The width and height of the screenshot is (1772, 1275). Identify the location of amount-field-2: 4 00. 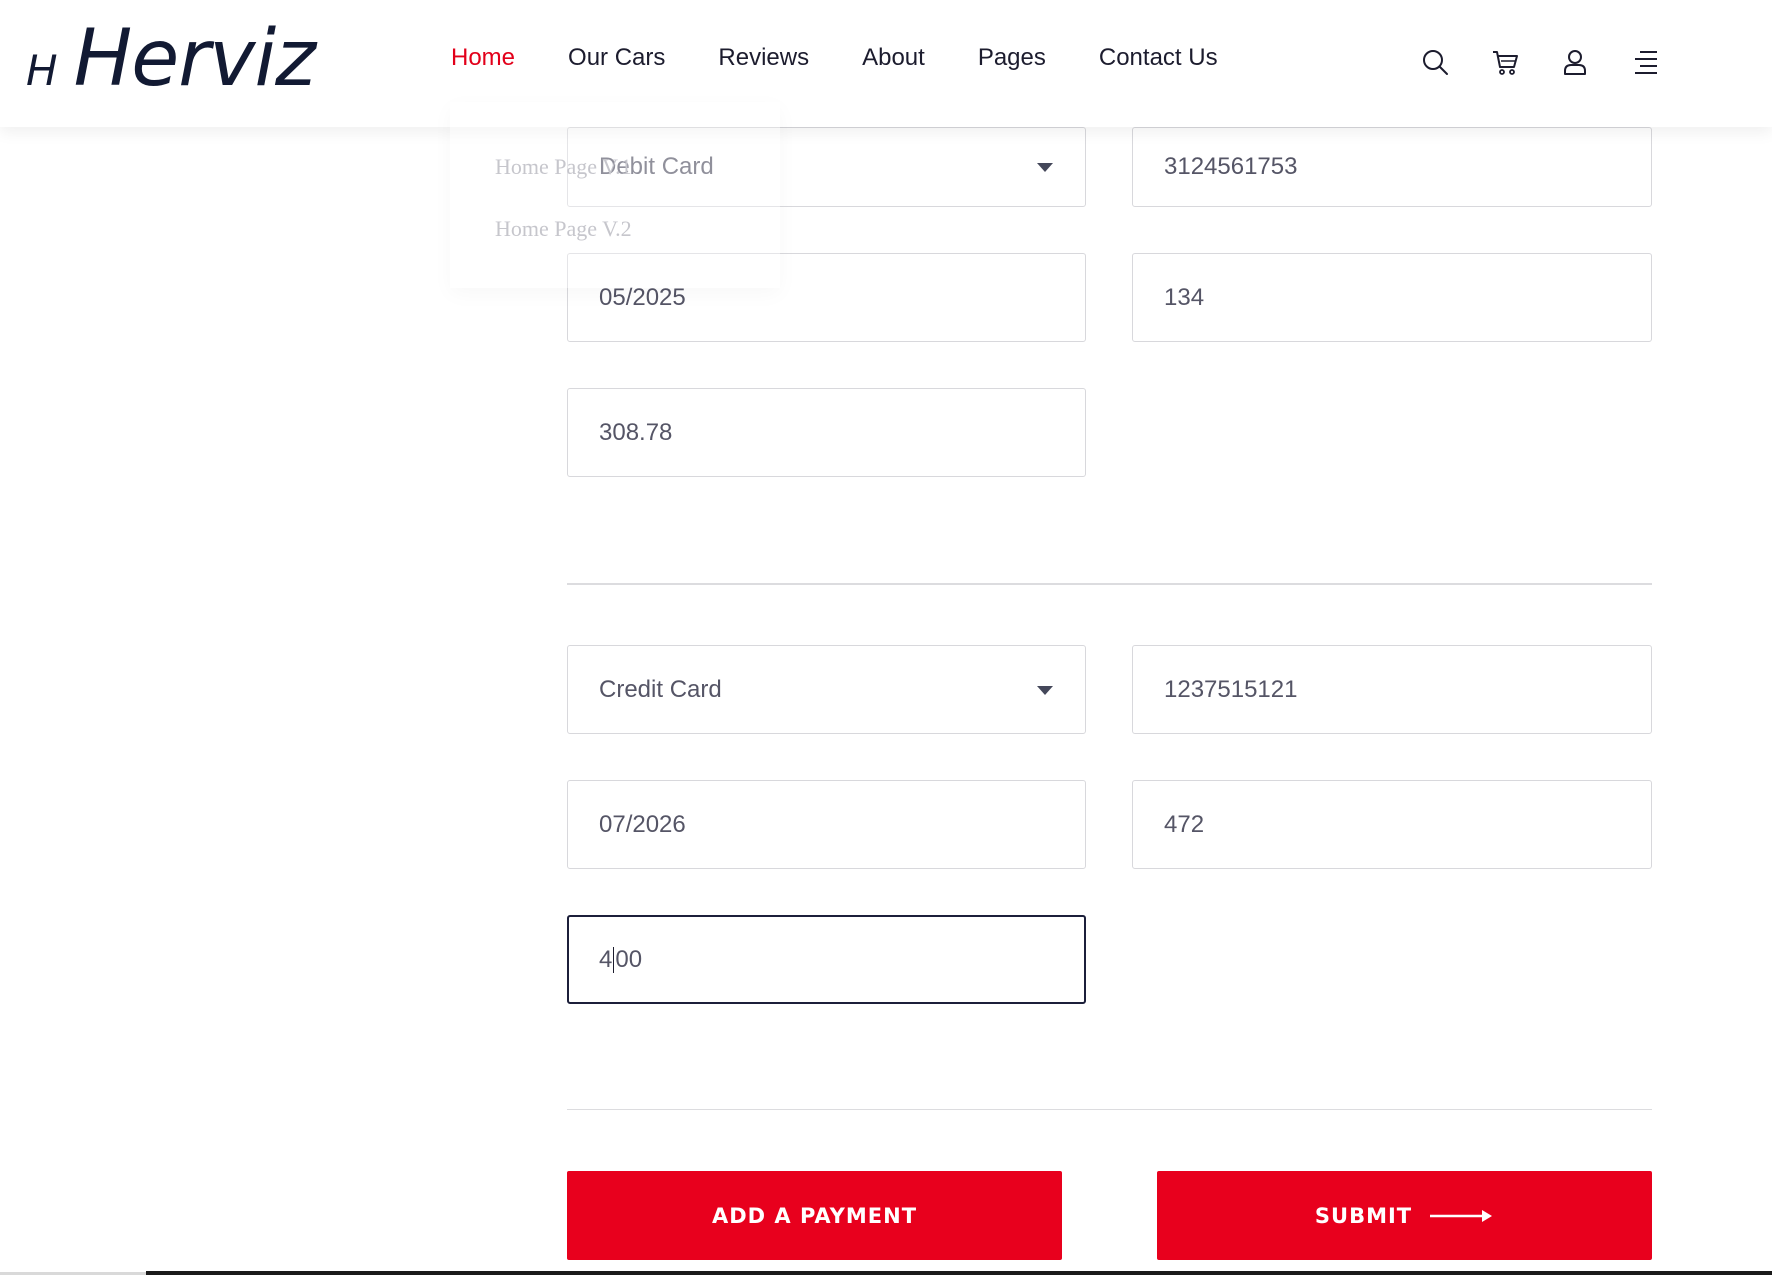
(826, 959).